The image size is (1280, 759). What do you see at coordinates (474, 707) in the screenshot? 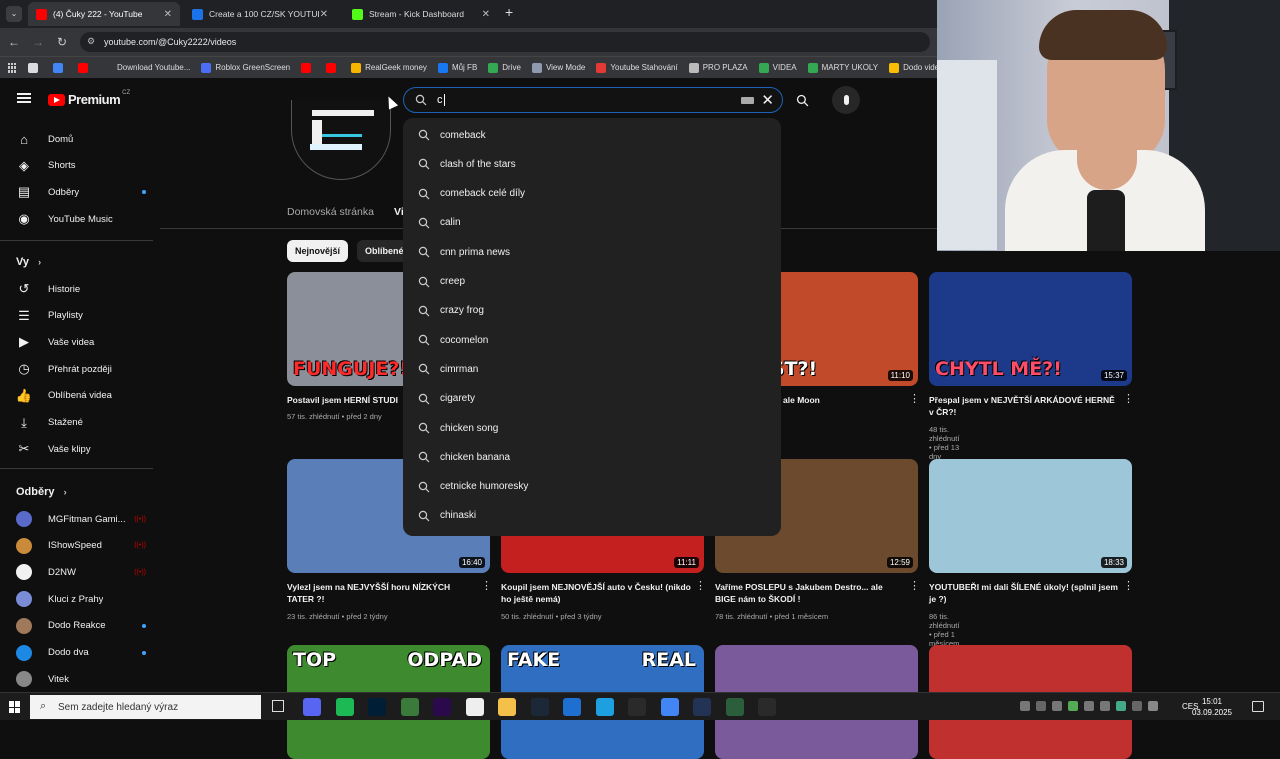
I see `app-store-icon` at bounding box center [474, 707].